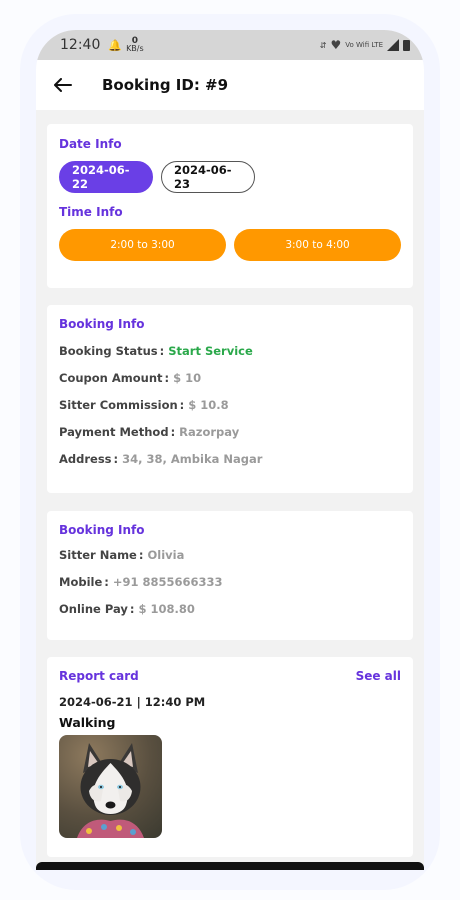  What do you see at coordinates (166, 609) in the screenshot?
I see `row-value: $ 108.80` at bounding box center [166, 609].